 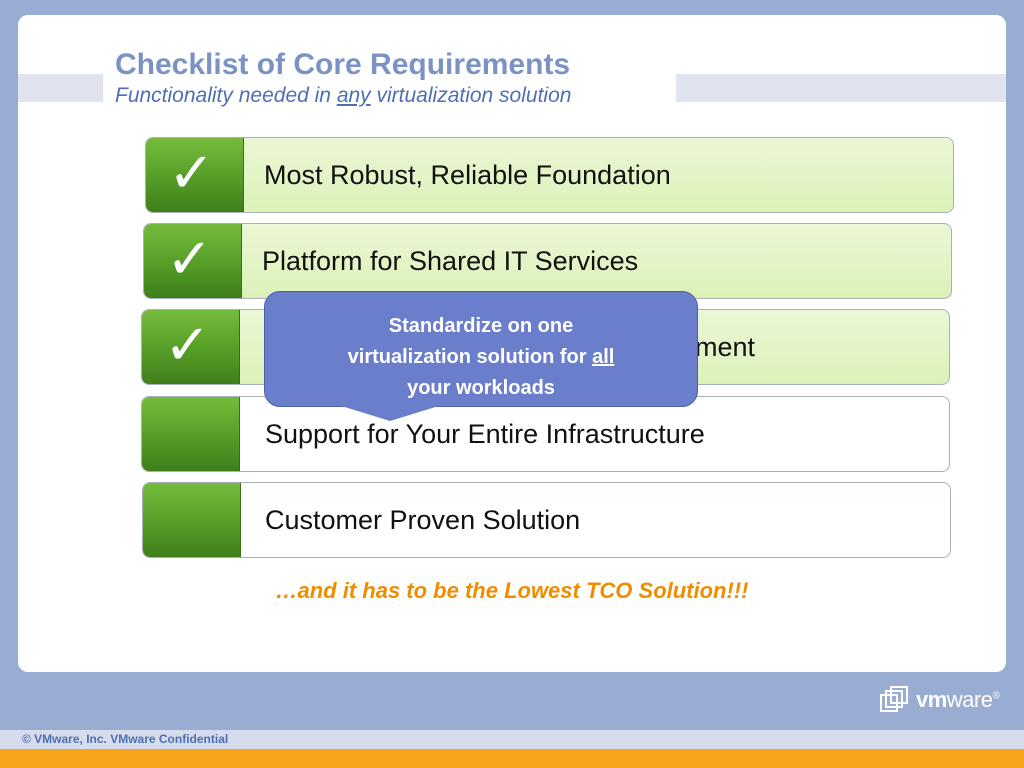 What do you see at coordinates (470, 357) in the screenshot?
I see `callout-text-before: virtualization solution for` at bounding box center [470, 357].